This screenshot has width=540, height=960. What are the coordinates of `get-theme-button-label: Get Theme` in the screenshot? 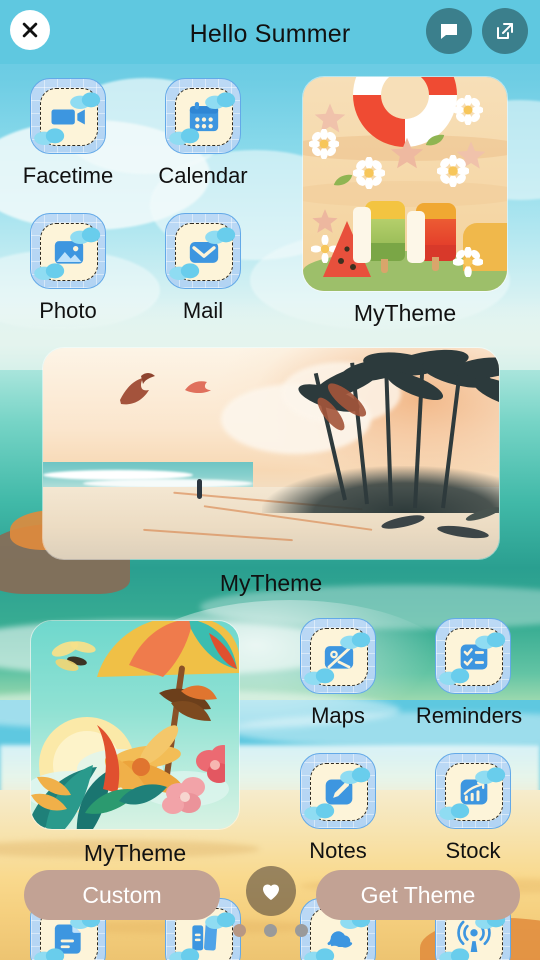 It's located at (418, 894).